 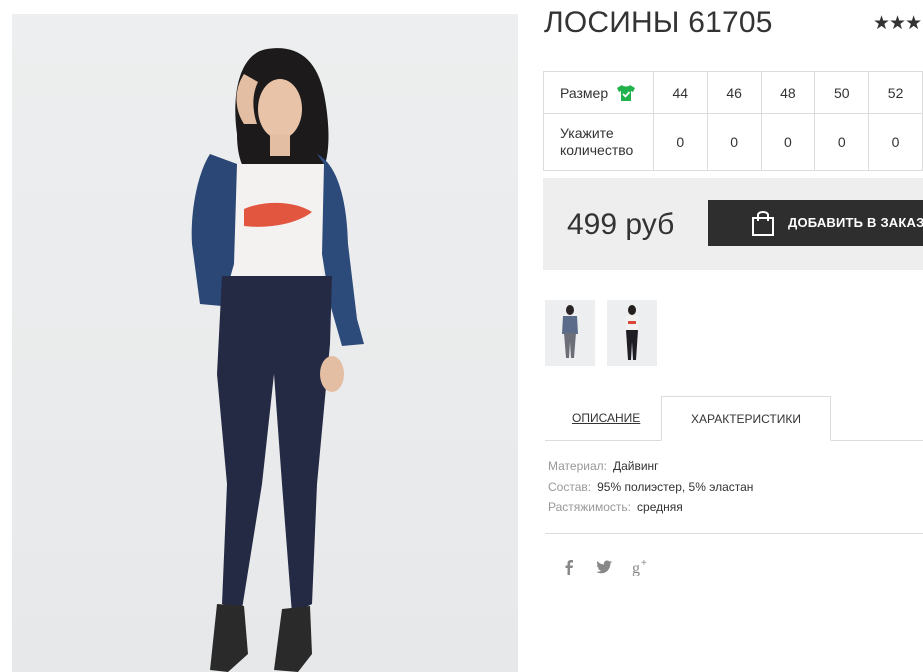 What do you see at coordinates (569, 567) in the screenshot?
I see `facebook-icon` at bounding box center [569, 567].